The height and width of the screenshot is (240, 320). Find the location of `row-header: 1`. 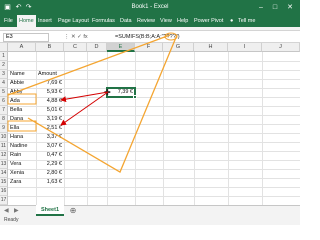

row-header: 1 is located at coordinates (4, 56).